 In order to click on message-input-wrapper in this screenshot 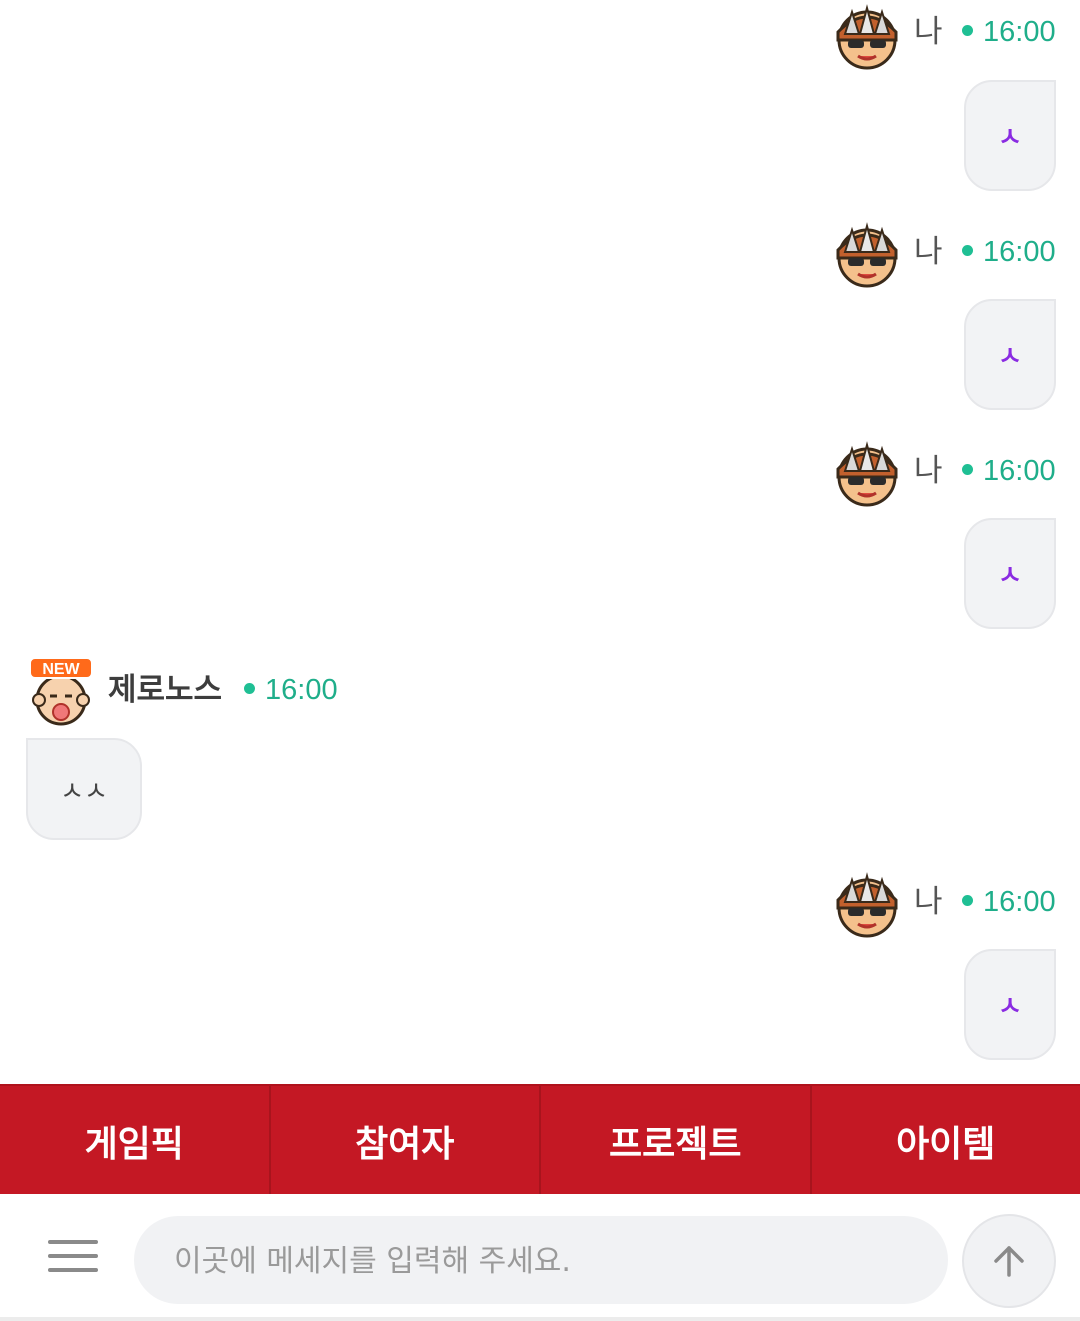, I will do `click(541, 1261)`.